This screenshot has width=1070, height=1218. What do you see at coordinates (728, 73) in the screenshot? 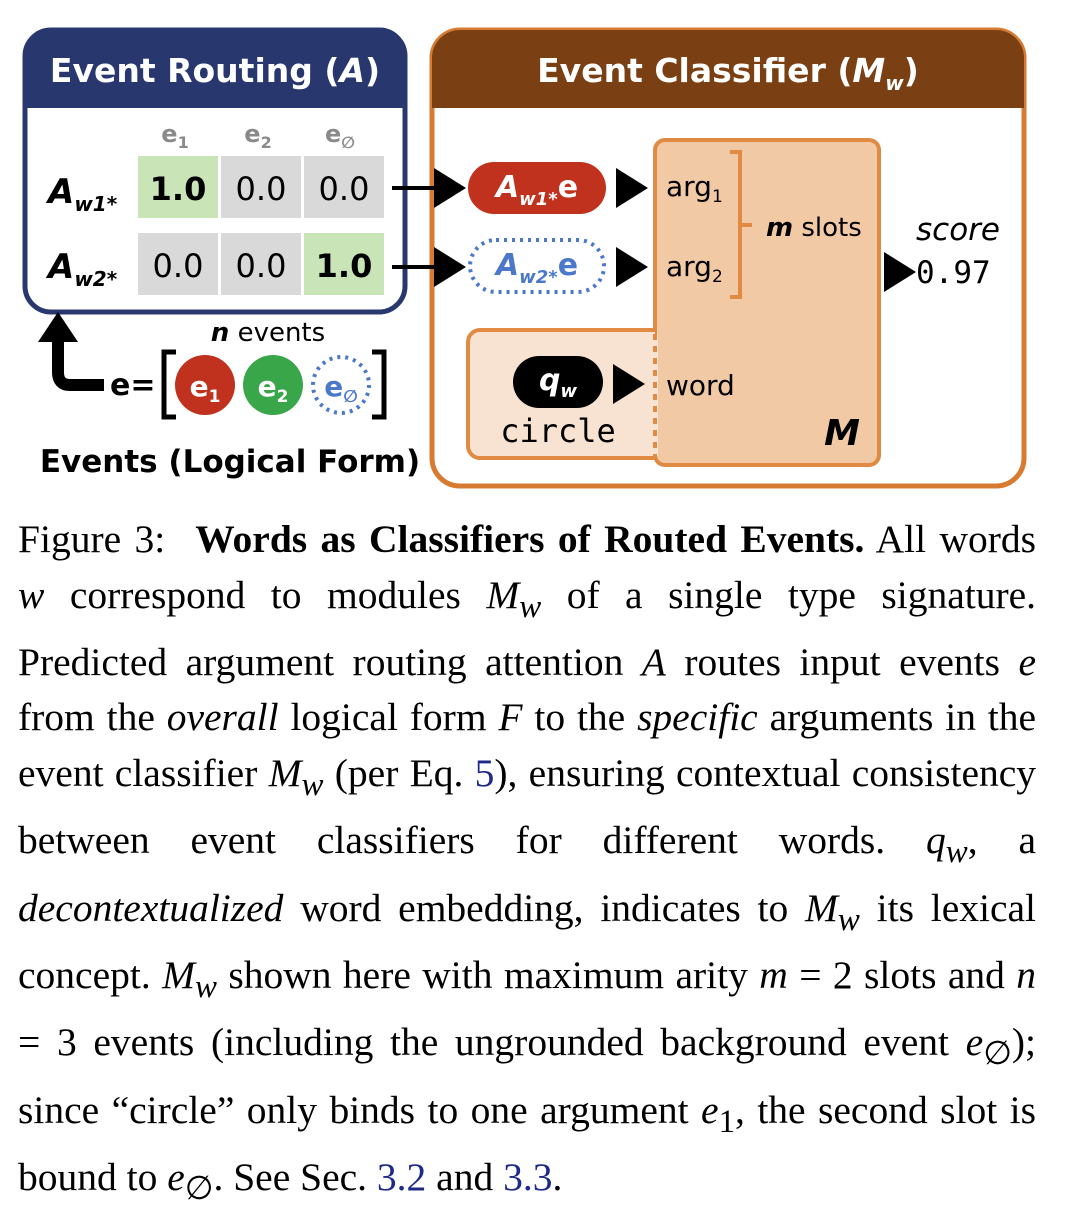
I see `classifier-title: Event Classifier (Mw)` at bounding box center [728, 73].